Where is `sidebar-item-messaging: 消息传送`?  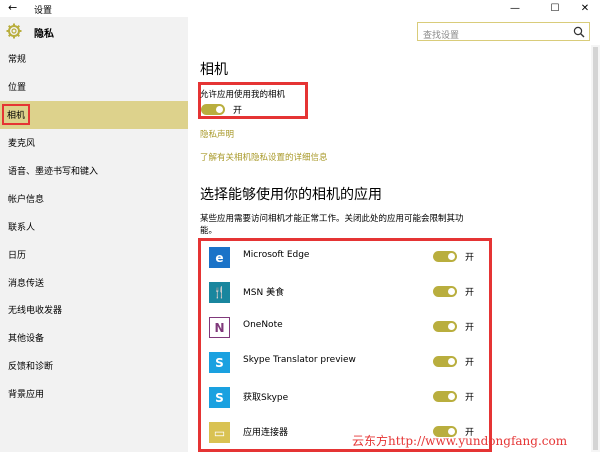 sidebar-item-messaging: 消息传送 is located at coordinates (94, 282).